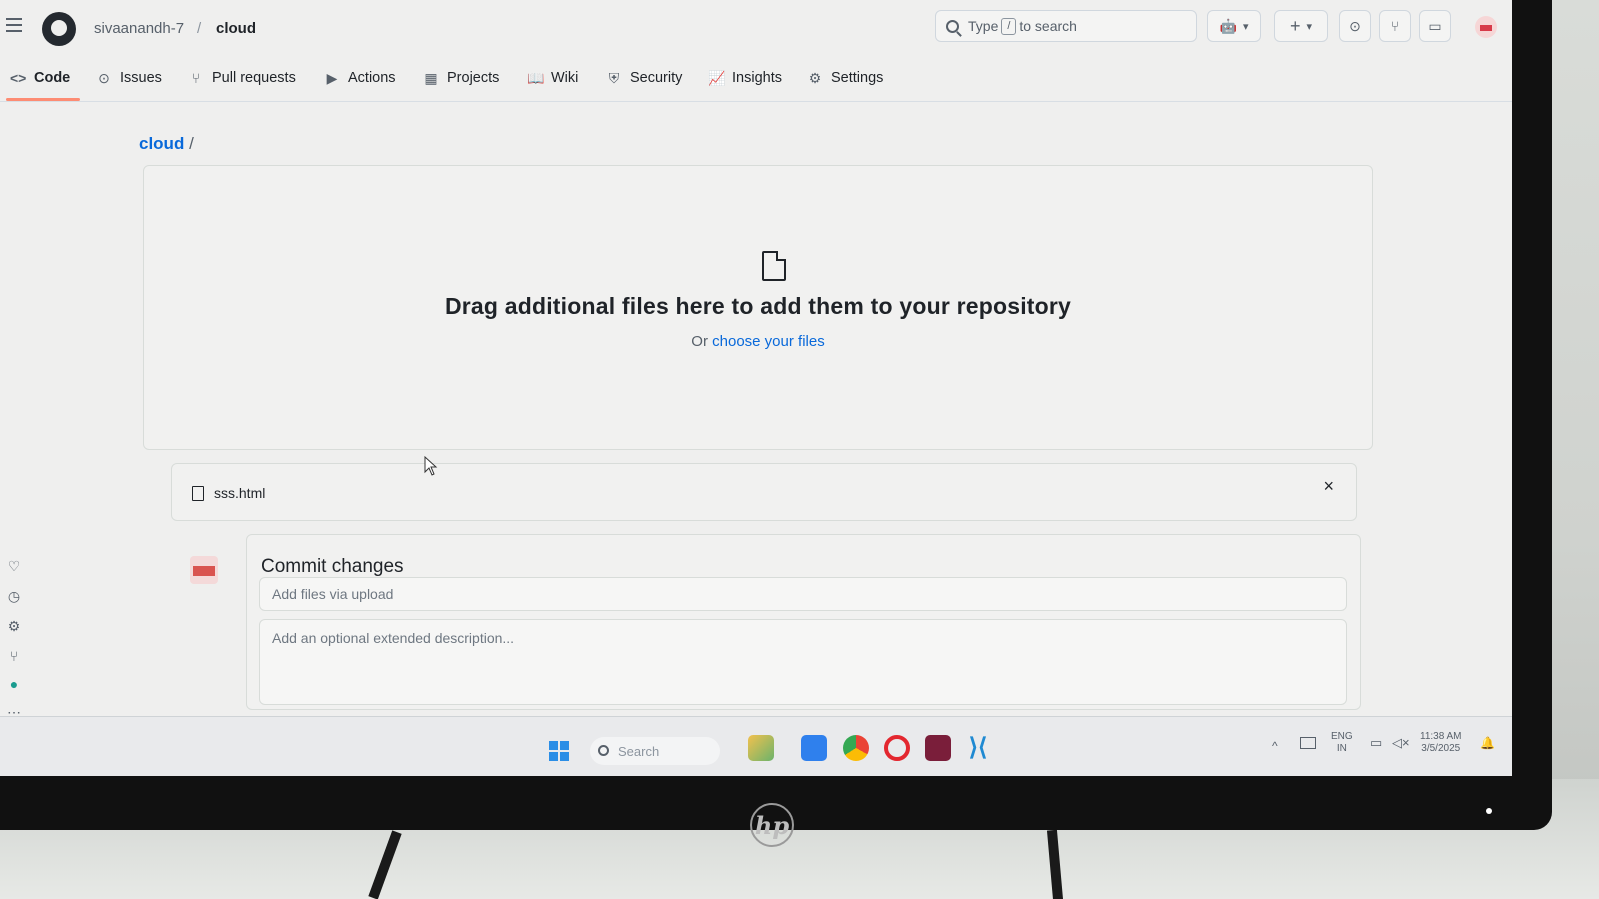  I want to click on tab-label: Settings, so click(857, 78).